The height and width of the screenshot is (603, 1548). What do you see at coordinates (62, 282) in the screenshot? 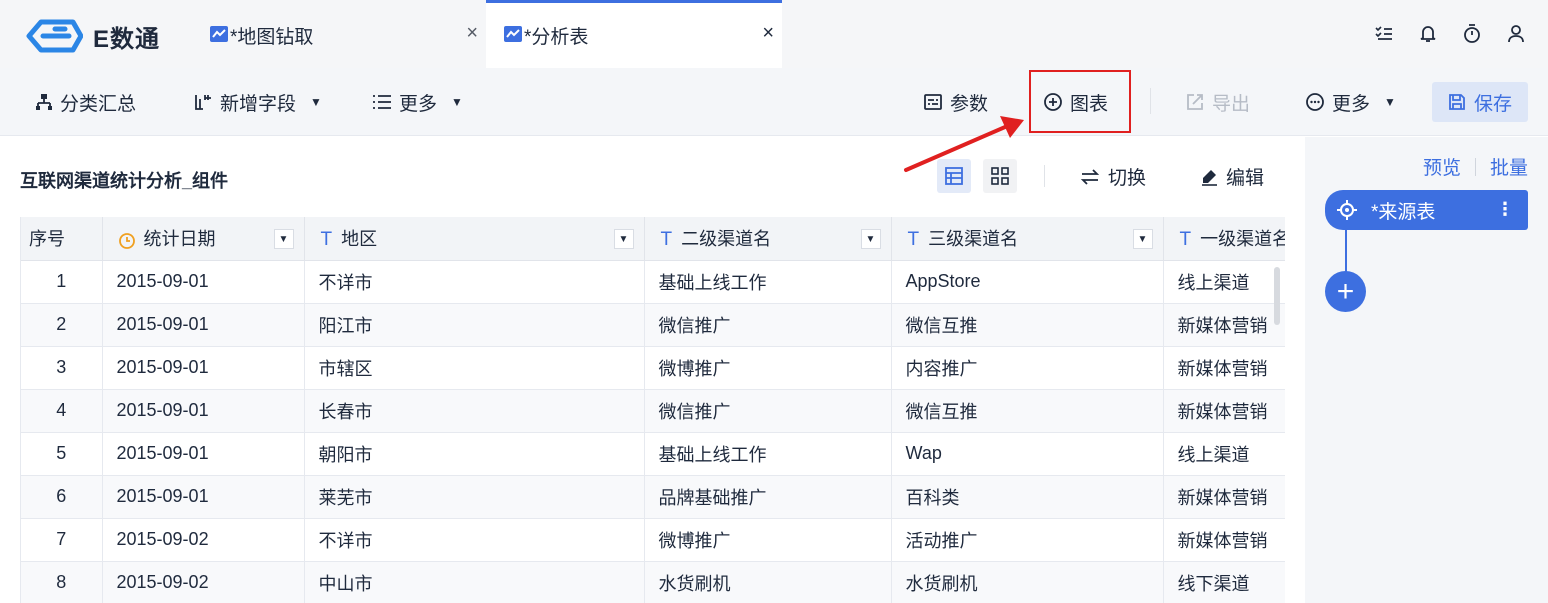
I see `cell-index: 1` at bounding box center [62, 282].